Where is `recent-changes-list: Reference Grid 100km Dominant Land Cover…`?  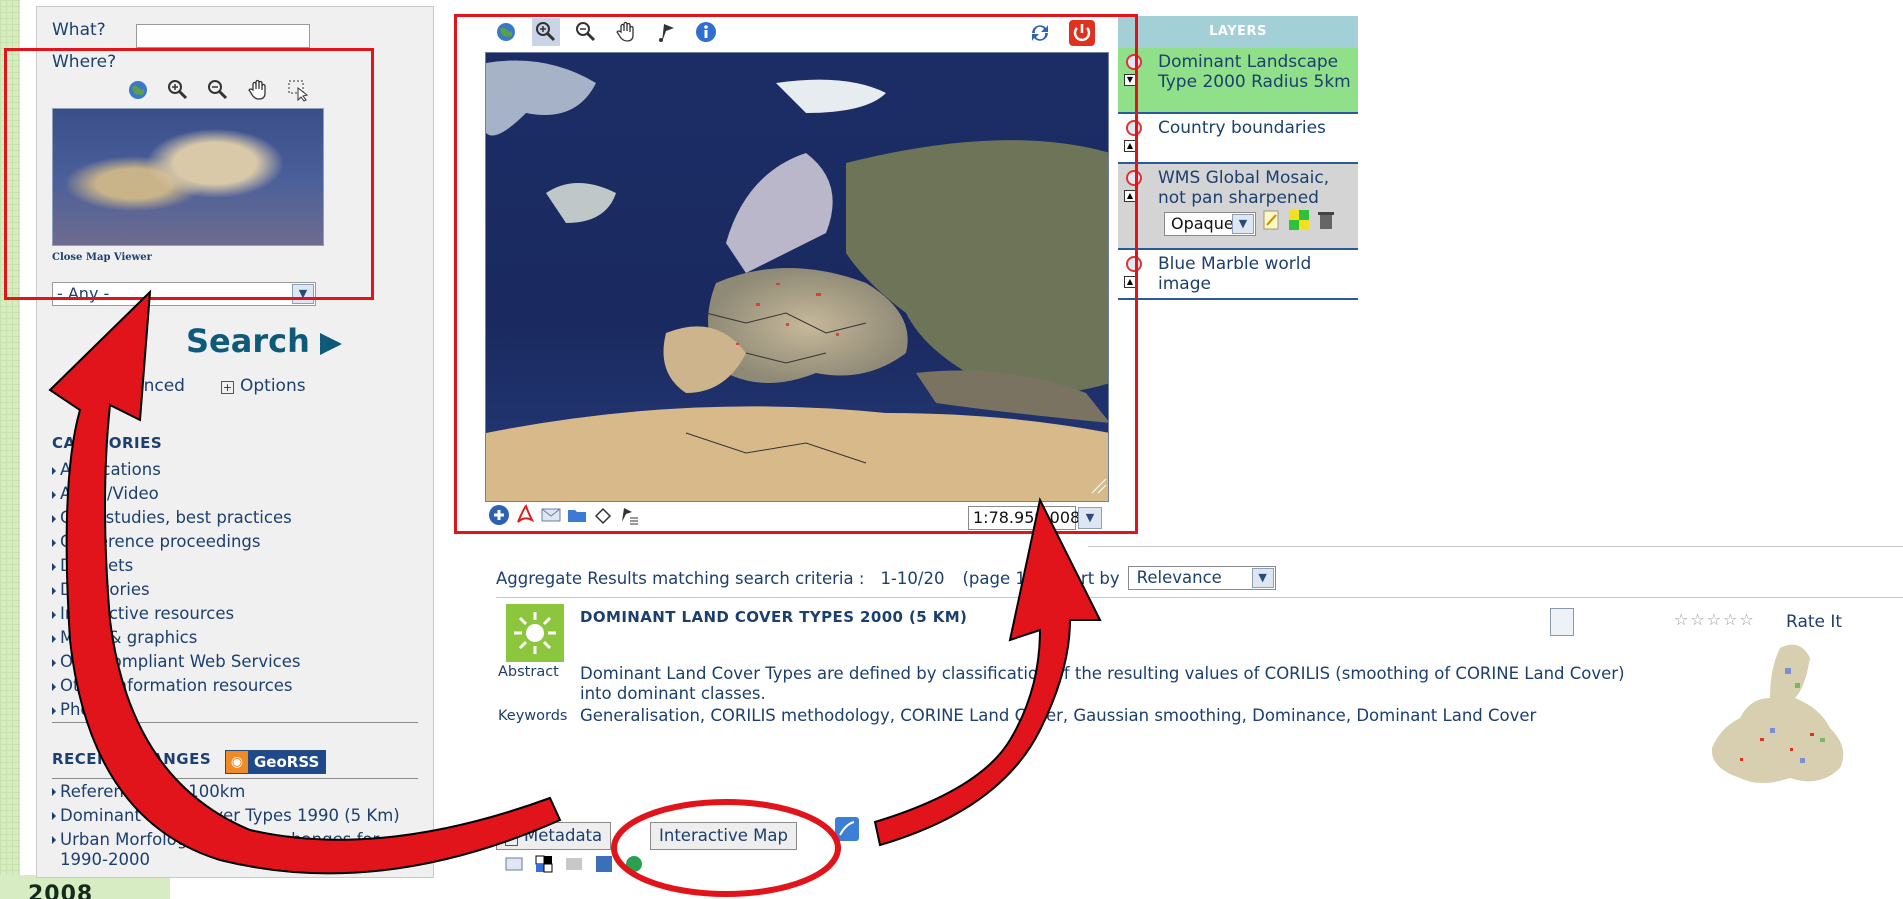 recent-changes-list: Reference Grid 100km Dominant Land Cover… is located at coordinates (237, 828).